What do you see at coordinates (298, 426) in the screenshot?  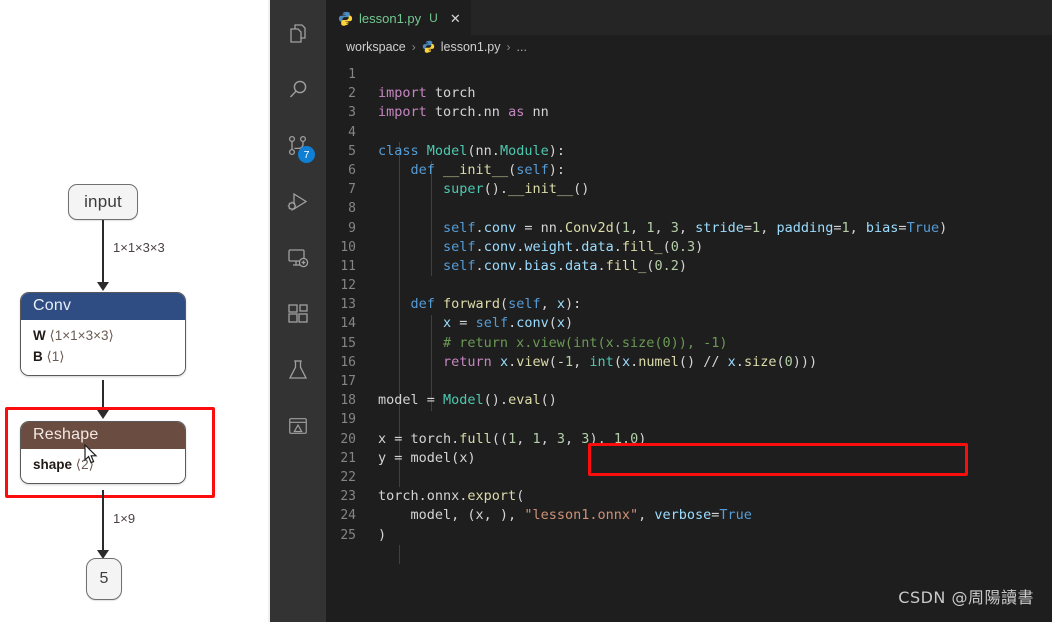 I see `activity-bar-item-image-preview` at bounding box center [298, 426].